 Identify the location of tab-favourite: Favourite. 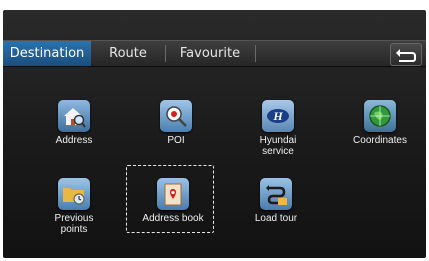
(210, 53).